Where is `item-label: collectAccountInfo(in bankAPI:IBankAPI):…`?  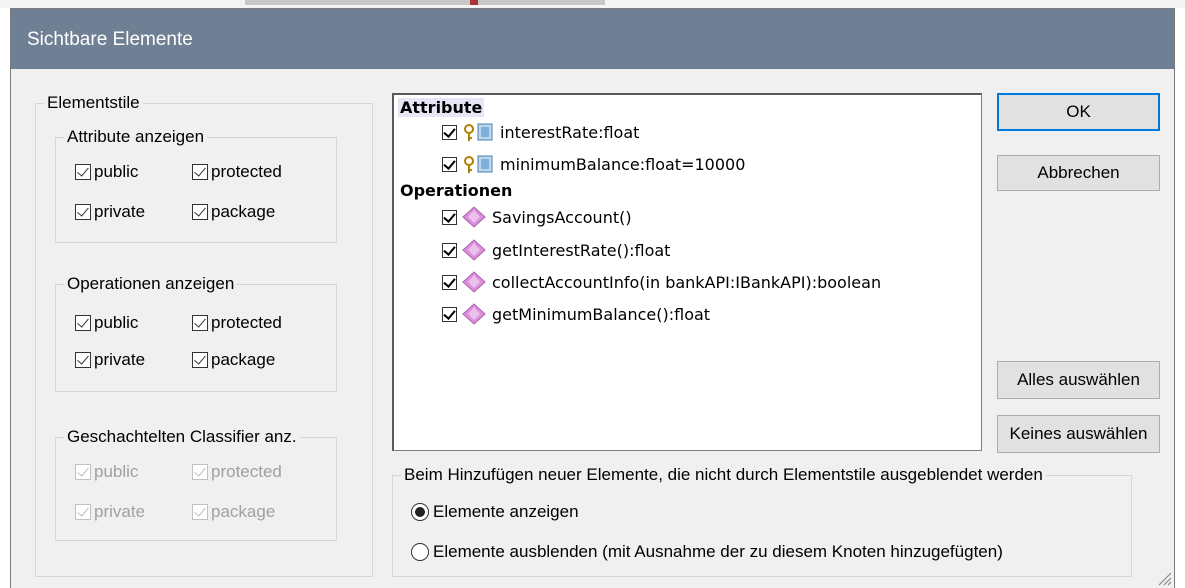
item-label: collectAccountInfo(in bankAPI:IBankAPI):… is located at coordinates (687, 282).